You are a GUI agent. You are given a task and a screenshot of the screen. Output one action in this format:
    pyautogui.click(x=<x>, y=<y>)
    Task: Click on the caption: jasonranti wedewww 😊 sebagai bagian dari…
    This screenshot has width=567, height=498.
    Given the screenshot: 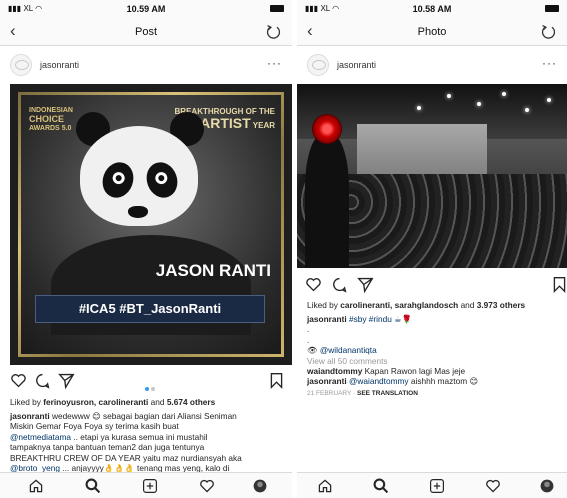 What is the action you would take?
    pyautogui.click(x=126, y=442)
    